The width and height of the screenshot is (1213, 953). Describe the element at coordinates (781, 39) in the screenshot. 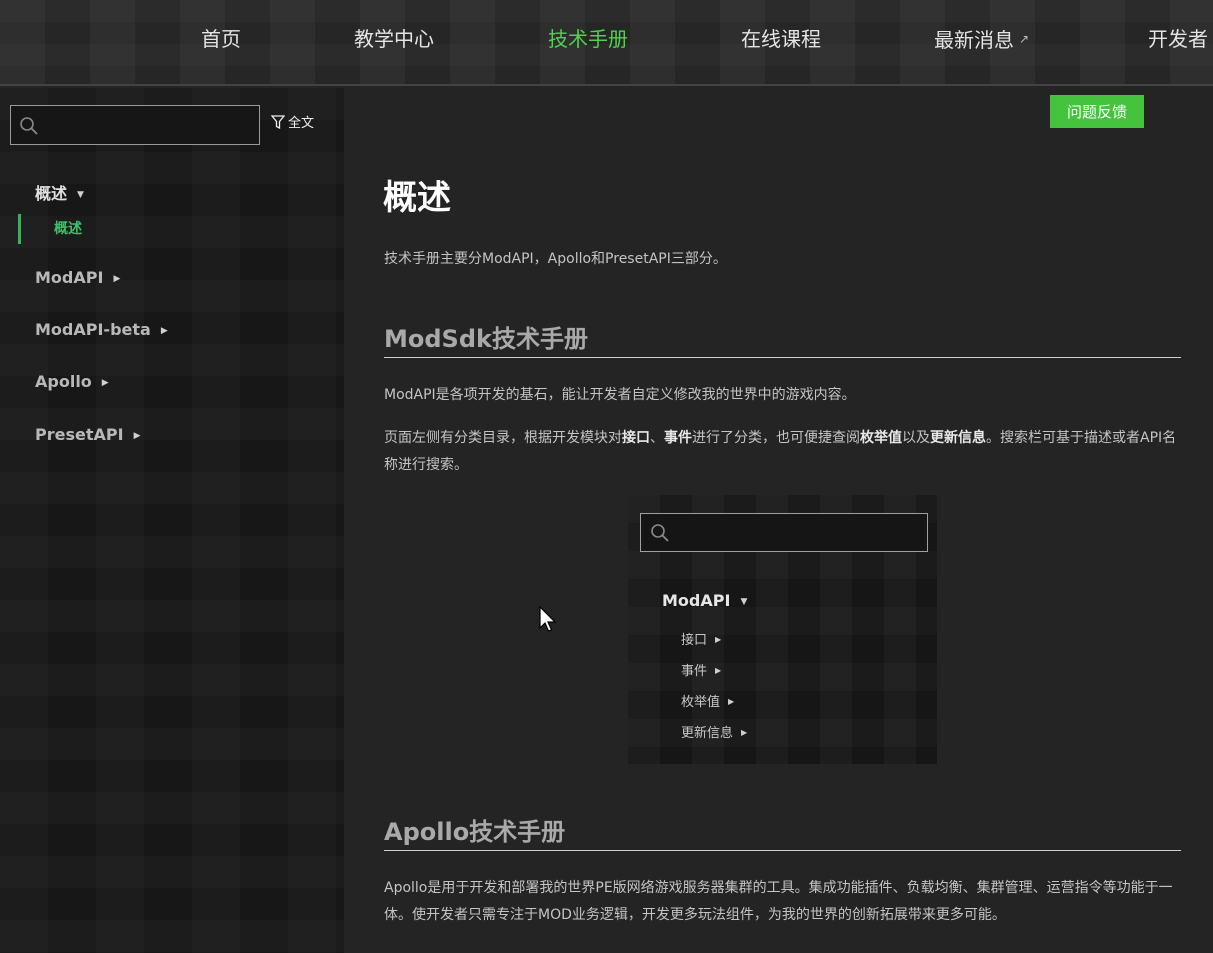

I see `nav-item-online-courses: 在线课程` at that location.